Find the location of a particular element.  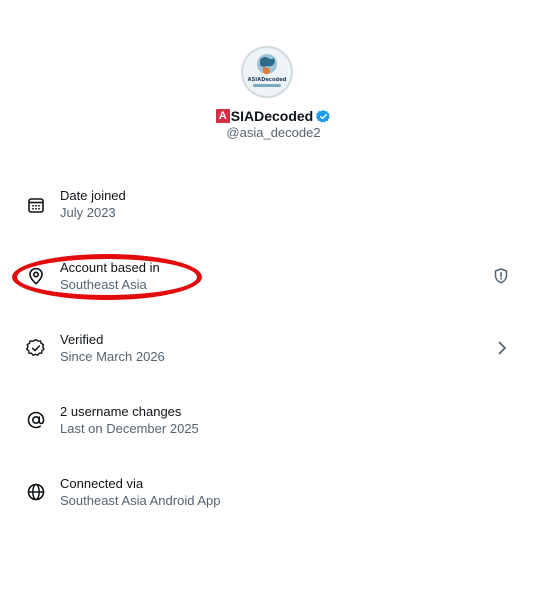

row-account-based-in: Account based in Southeast Asia is located at coordinates (273, 283).